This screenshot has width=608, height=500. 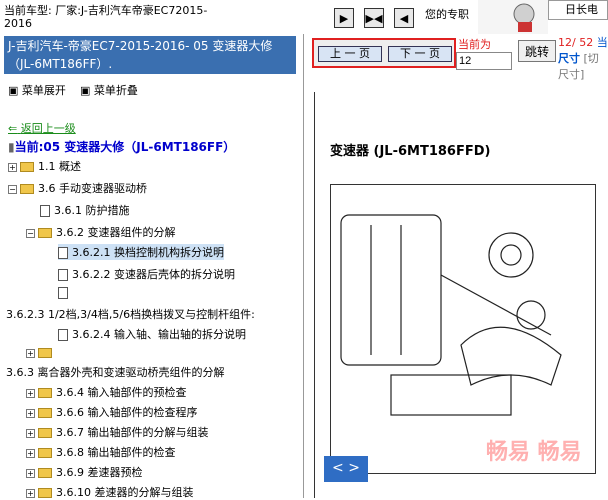 I want to click on tree-item: 3.6.2.3 1/2档,3/4档,5/6档换档拨叉与控制杆组件:, so click(x=152, y=314).